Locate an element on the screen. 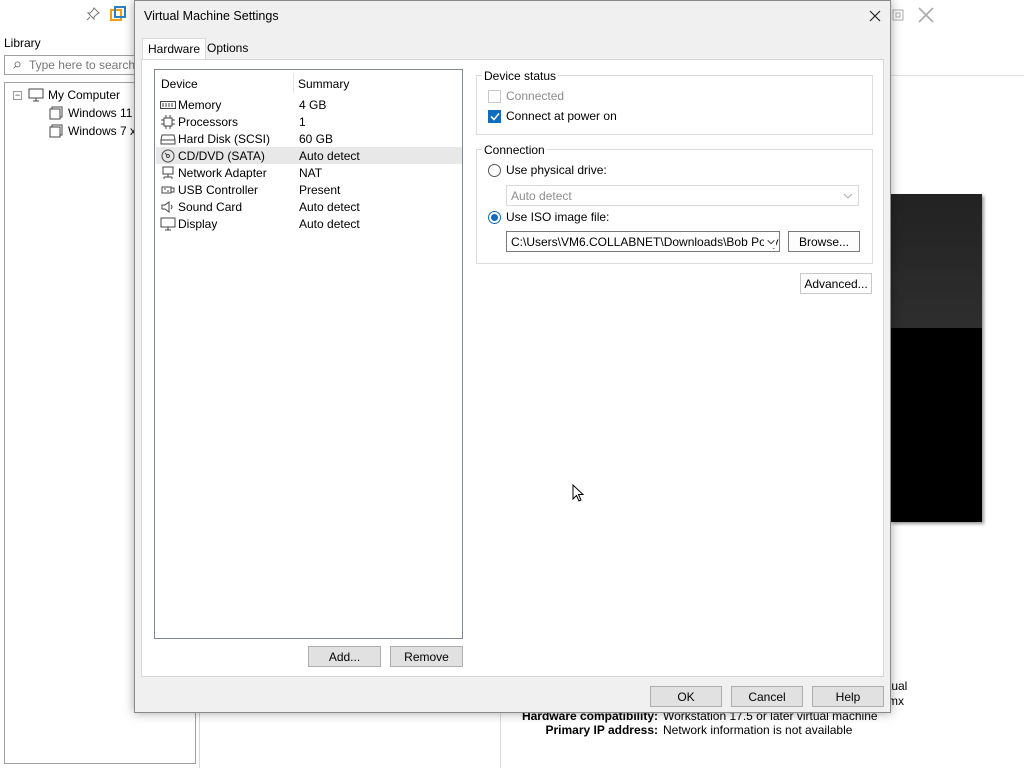  device-name: Memory is located at coordinates (200, 105).